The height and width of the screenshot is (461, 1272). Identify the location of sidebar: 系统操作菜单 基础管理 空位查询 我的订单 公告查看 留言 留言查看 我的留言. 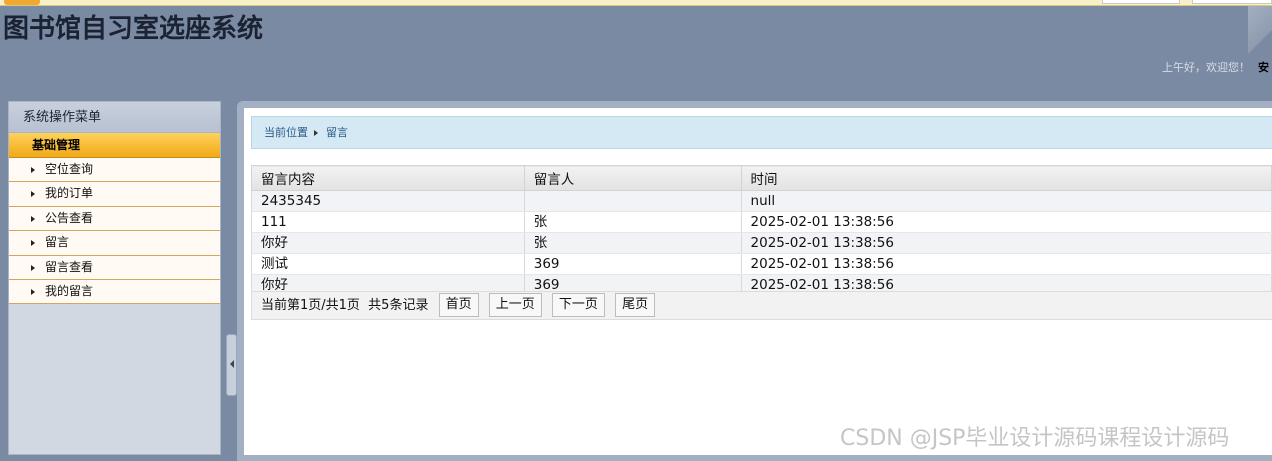
(114, 278).